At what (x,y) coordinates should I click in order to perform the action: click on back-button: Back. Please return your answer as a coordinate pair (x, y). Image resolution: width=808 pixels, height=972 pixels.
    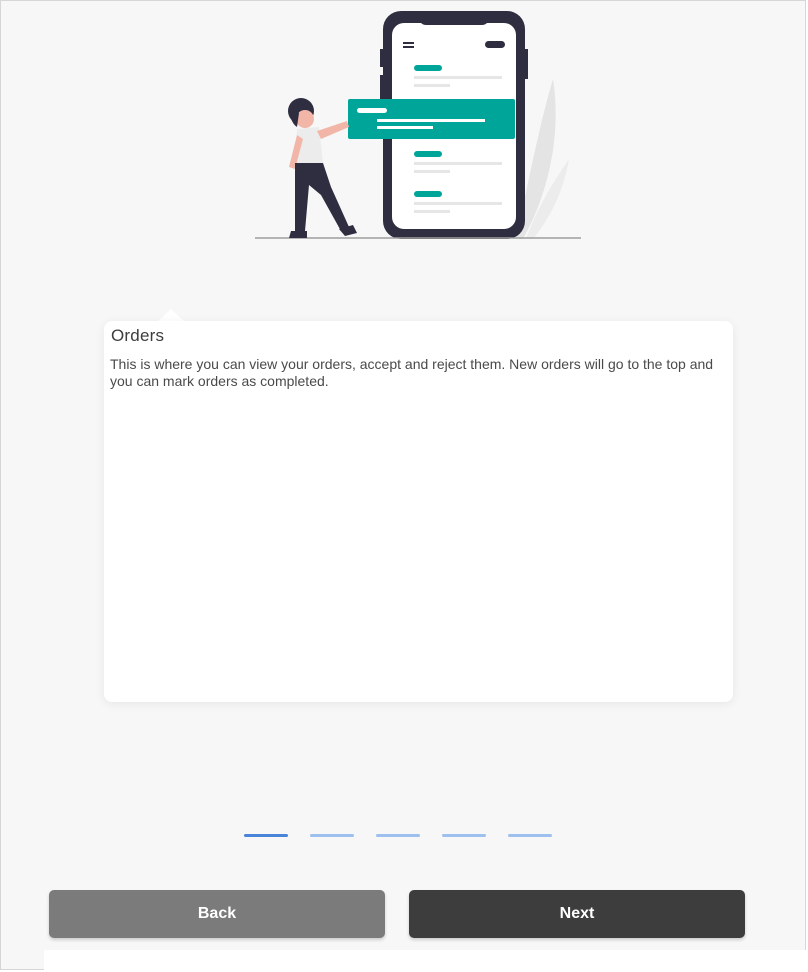
    Looking at the image, I should click on (217, 914).